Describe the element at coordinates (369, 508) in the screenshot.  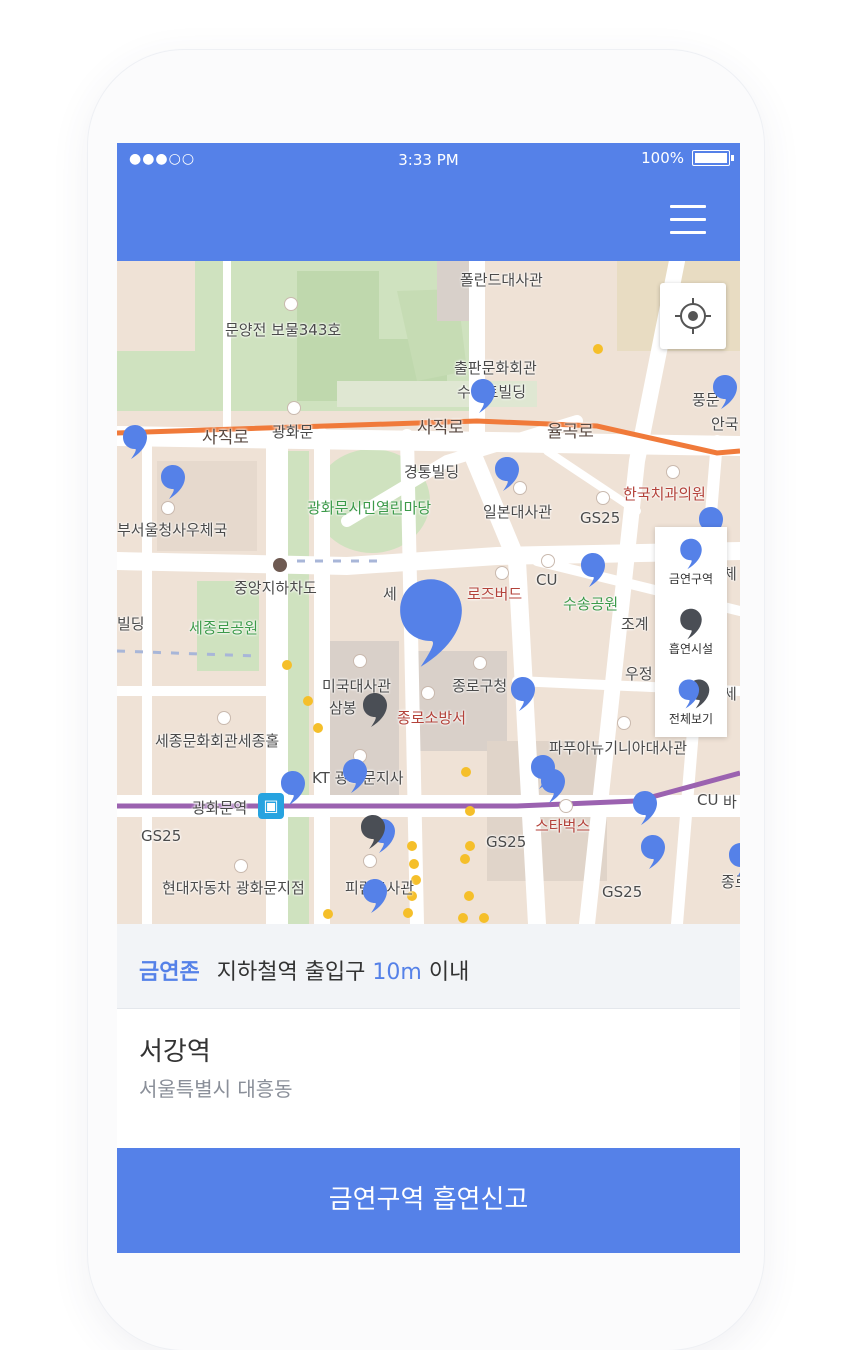
I see `map-label: 광화문시민열린마당` at that location.